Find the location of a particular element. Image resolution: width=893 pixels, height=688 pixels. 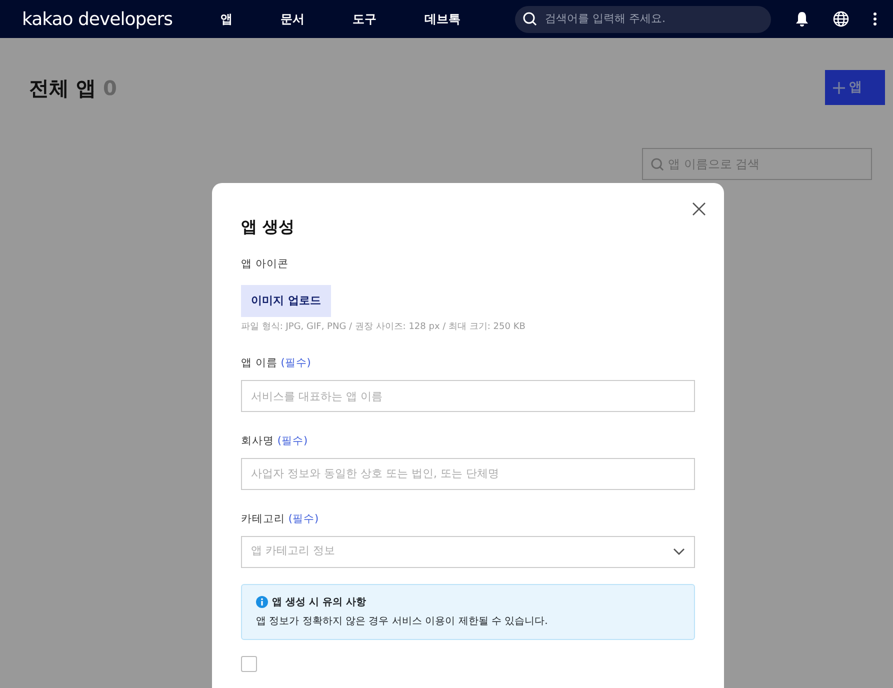

checkbox is located at coordinates (249, 664).